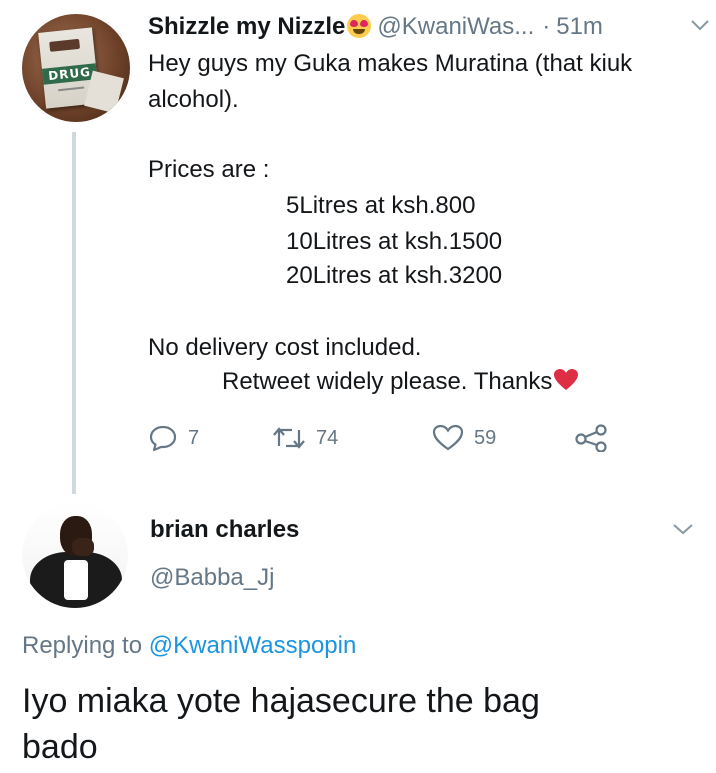  What do you see at coordinates (387, 381) in the screenshot?
I see `tweet-text-line-content: Retweet widely please. Thanks` at bounding box center [387, 381].